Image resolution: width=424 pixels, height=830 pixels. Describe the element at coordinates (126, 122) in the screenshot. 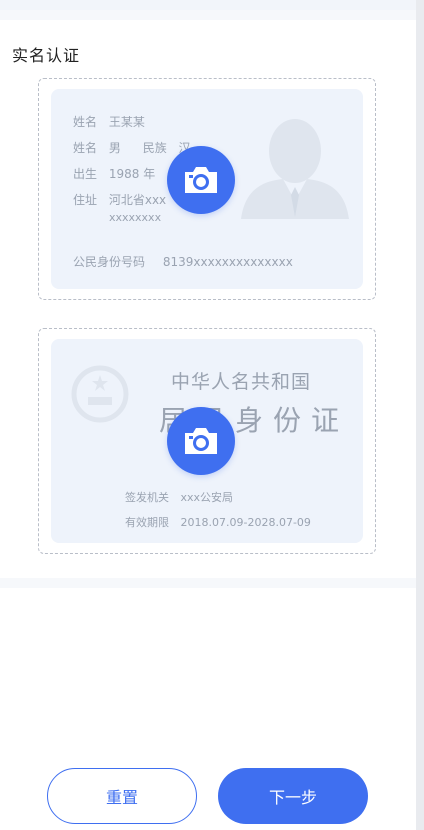

I see `name-value: 王某某` at that location.